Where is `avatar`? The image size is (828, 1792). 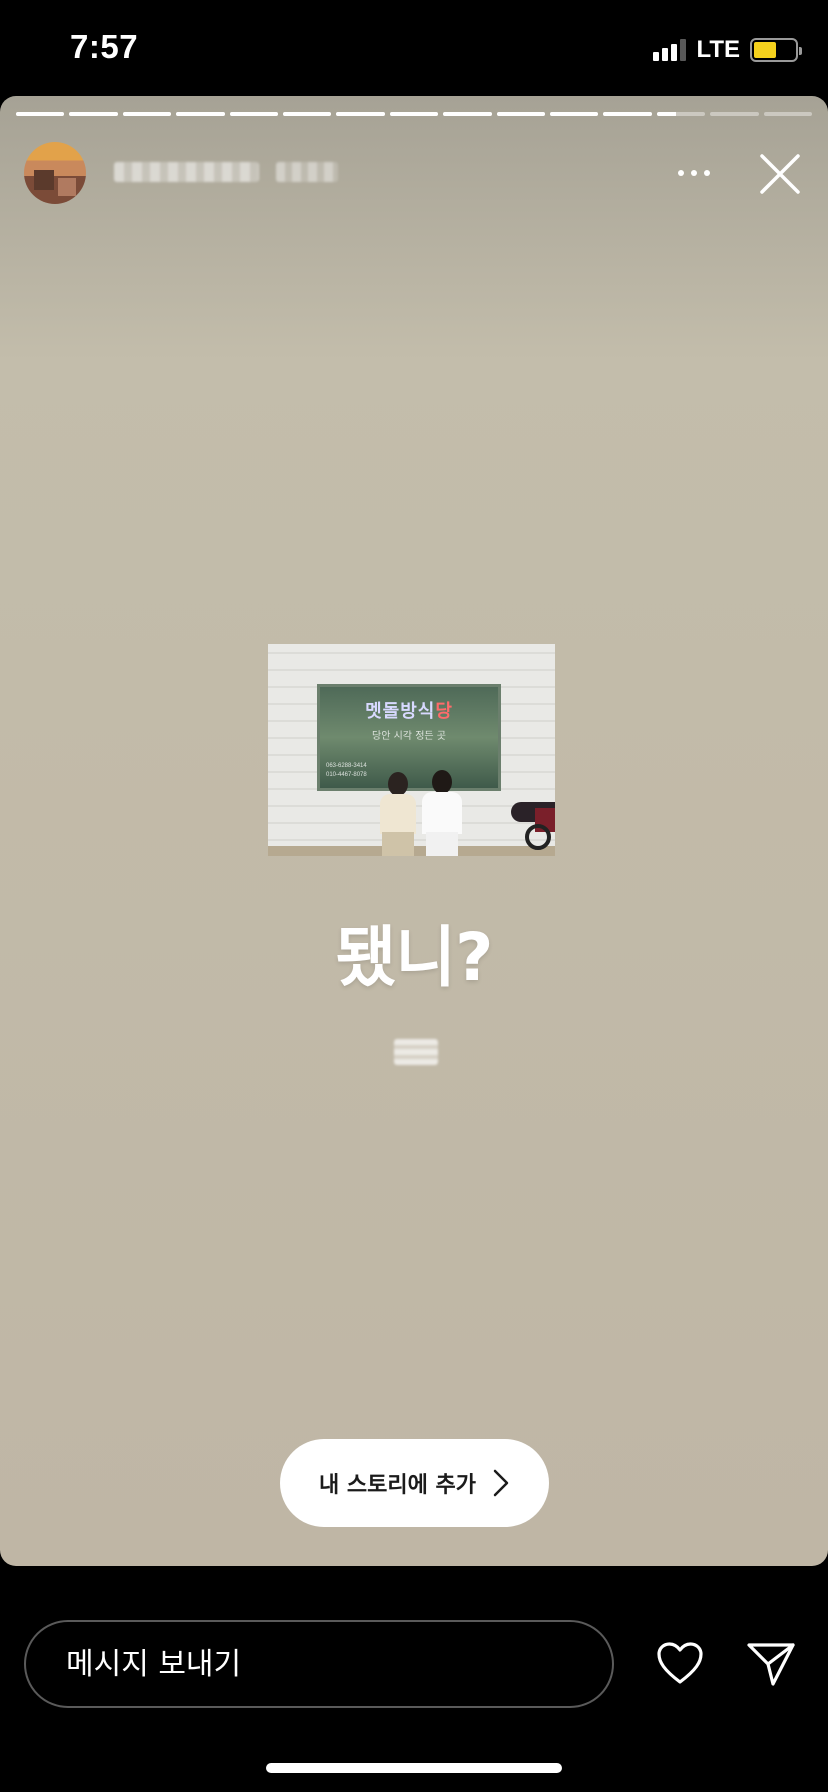 avatar is located at coordinates (55, 173).